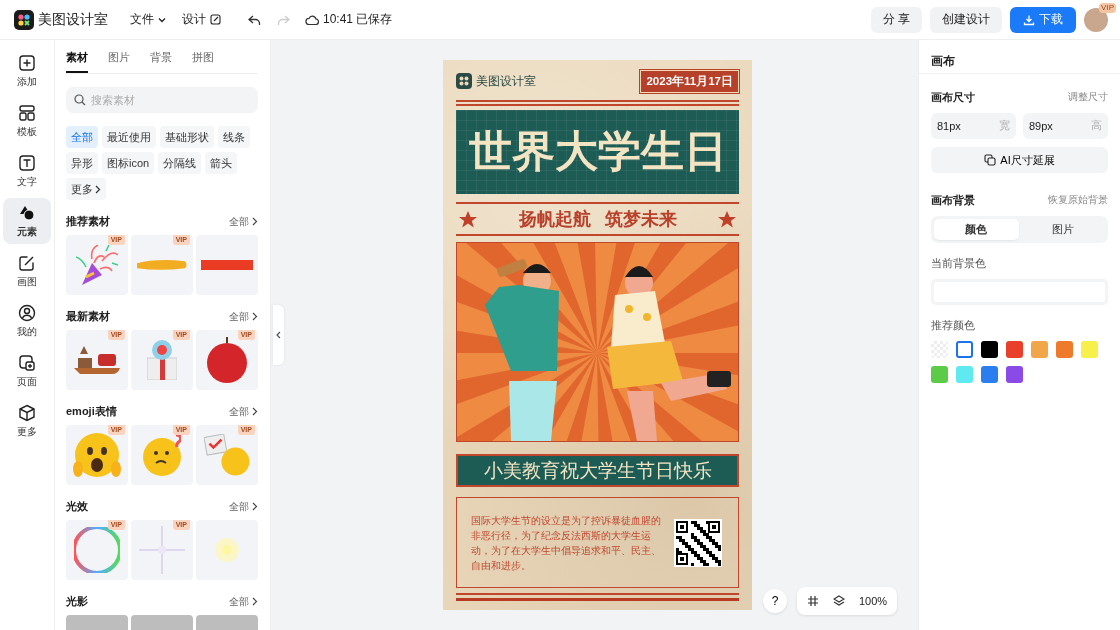 This screenshot has height=630, width=1120. What do you see at coordinates (82, 163) in the screenshot?
I see `category-chip: 异形` at bounding box center [82, 163].